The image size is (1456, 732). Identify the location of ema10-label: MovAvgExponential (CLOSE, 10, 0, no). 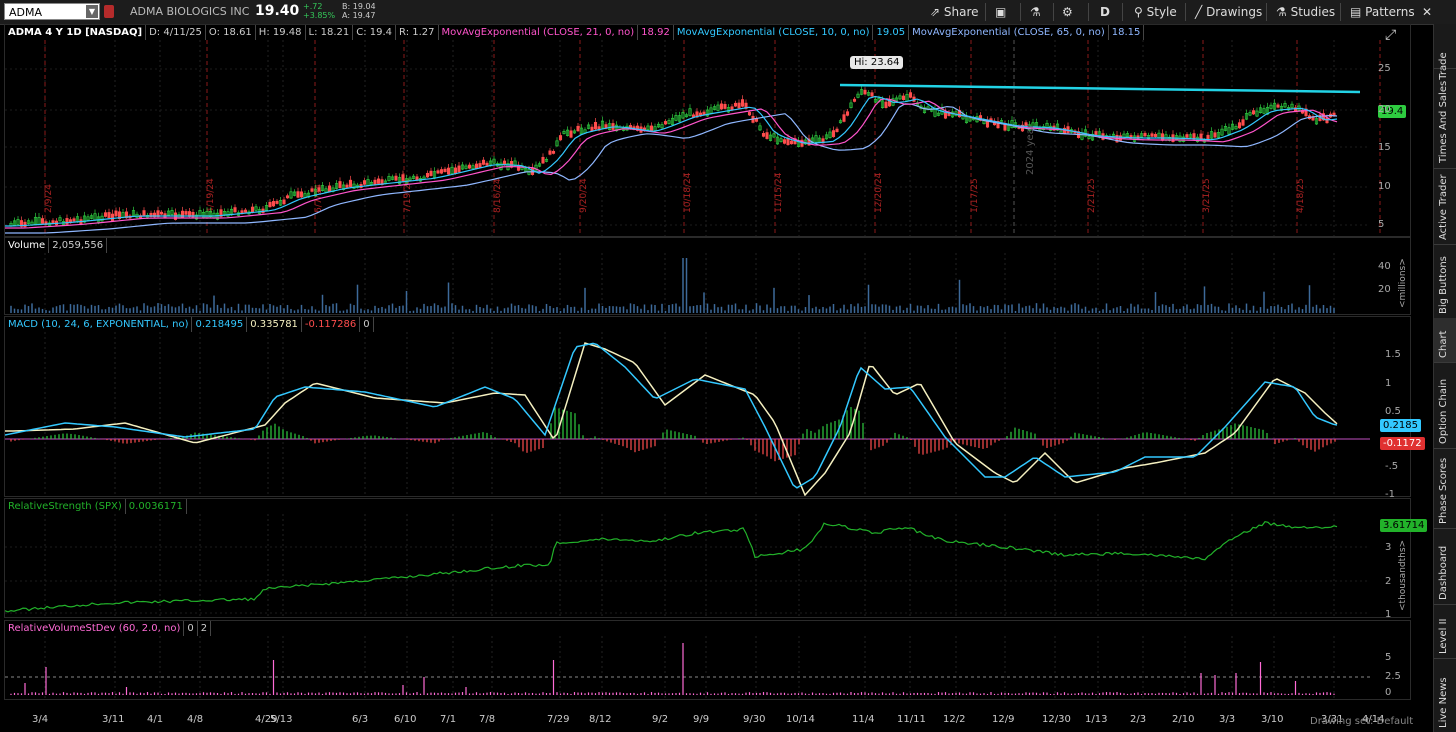
(774, 32).